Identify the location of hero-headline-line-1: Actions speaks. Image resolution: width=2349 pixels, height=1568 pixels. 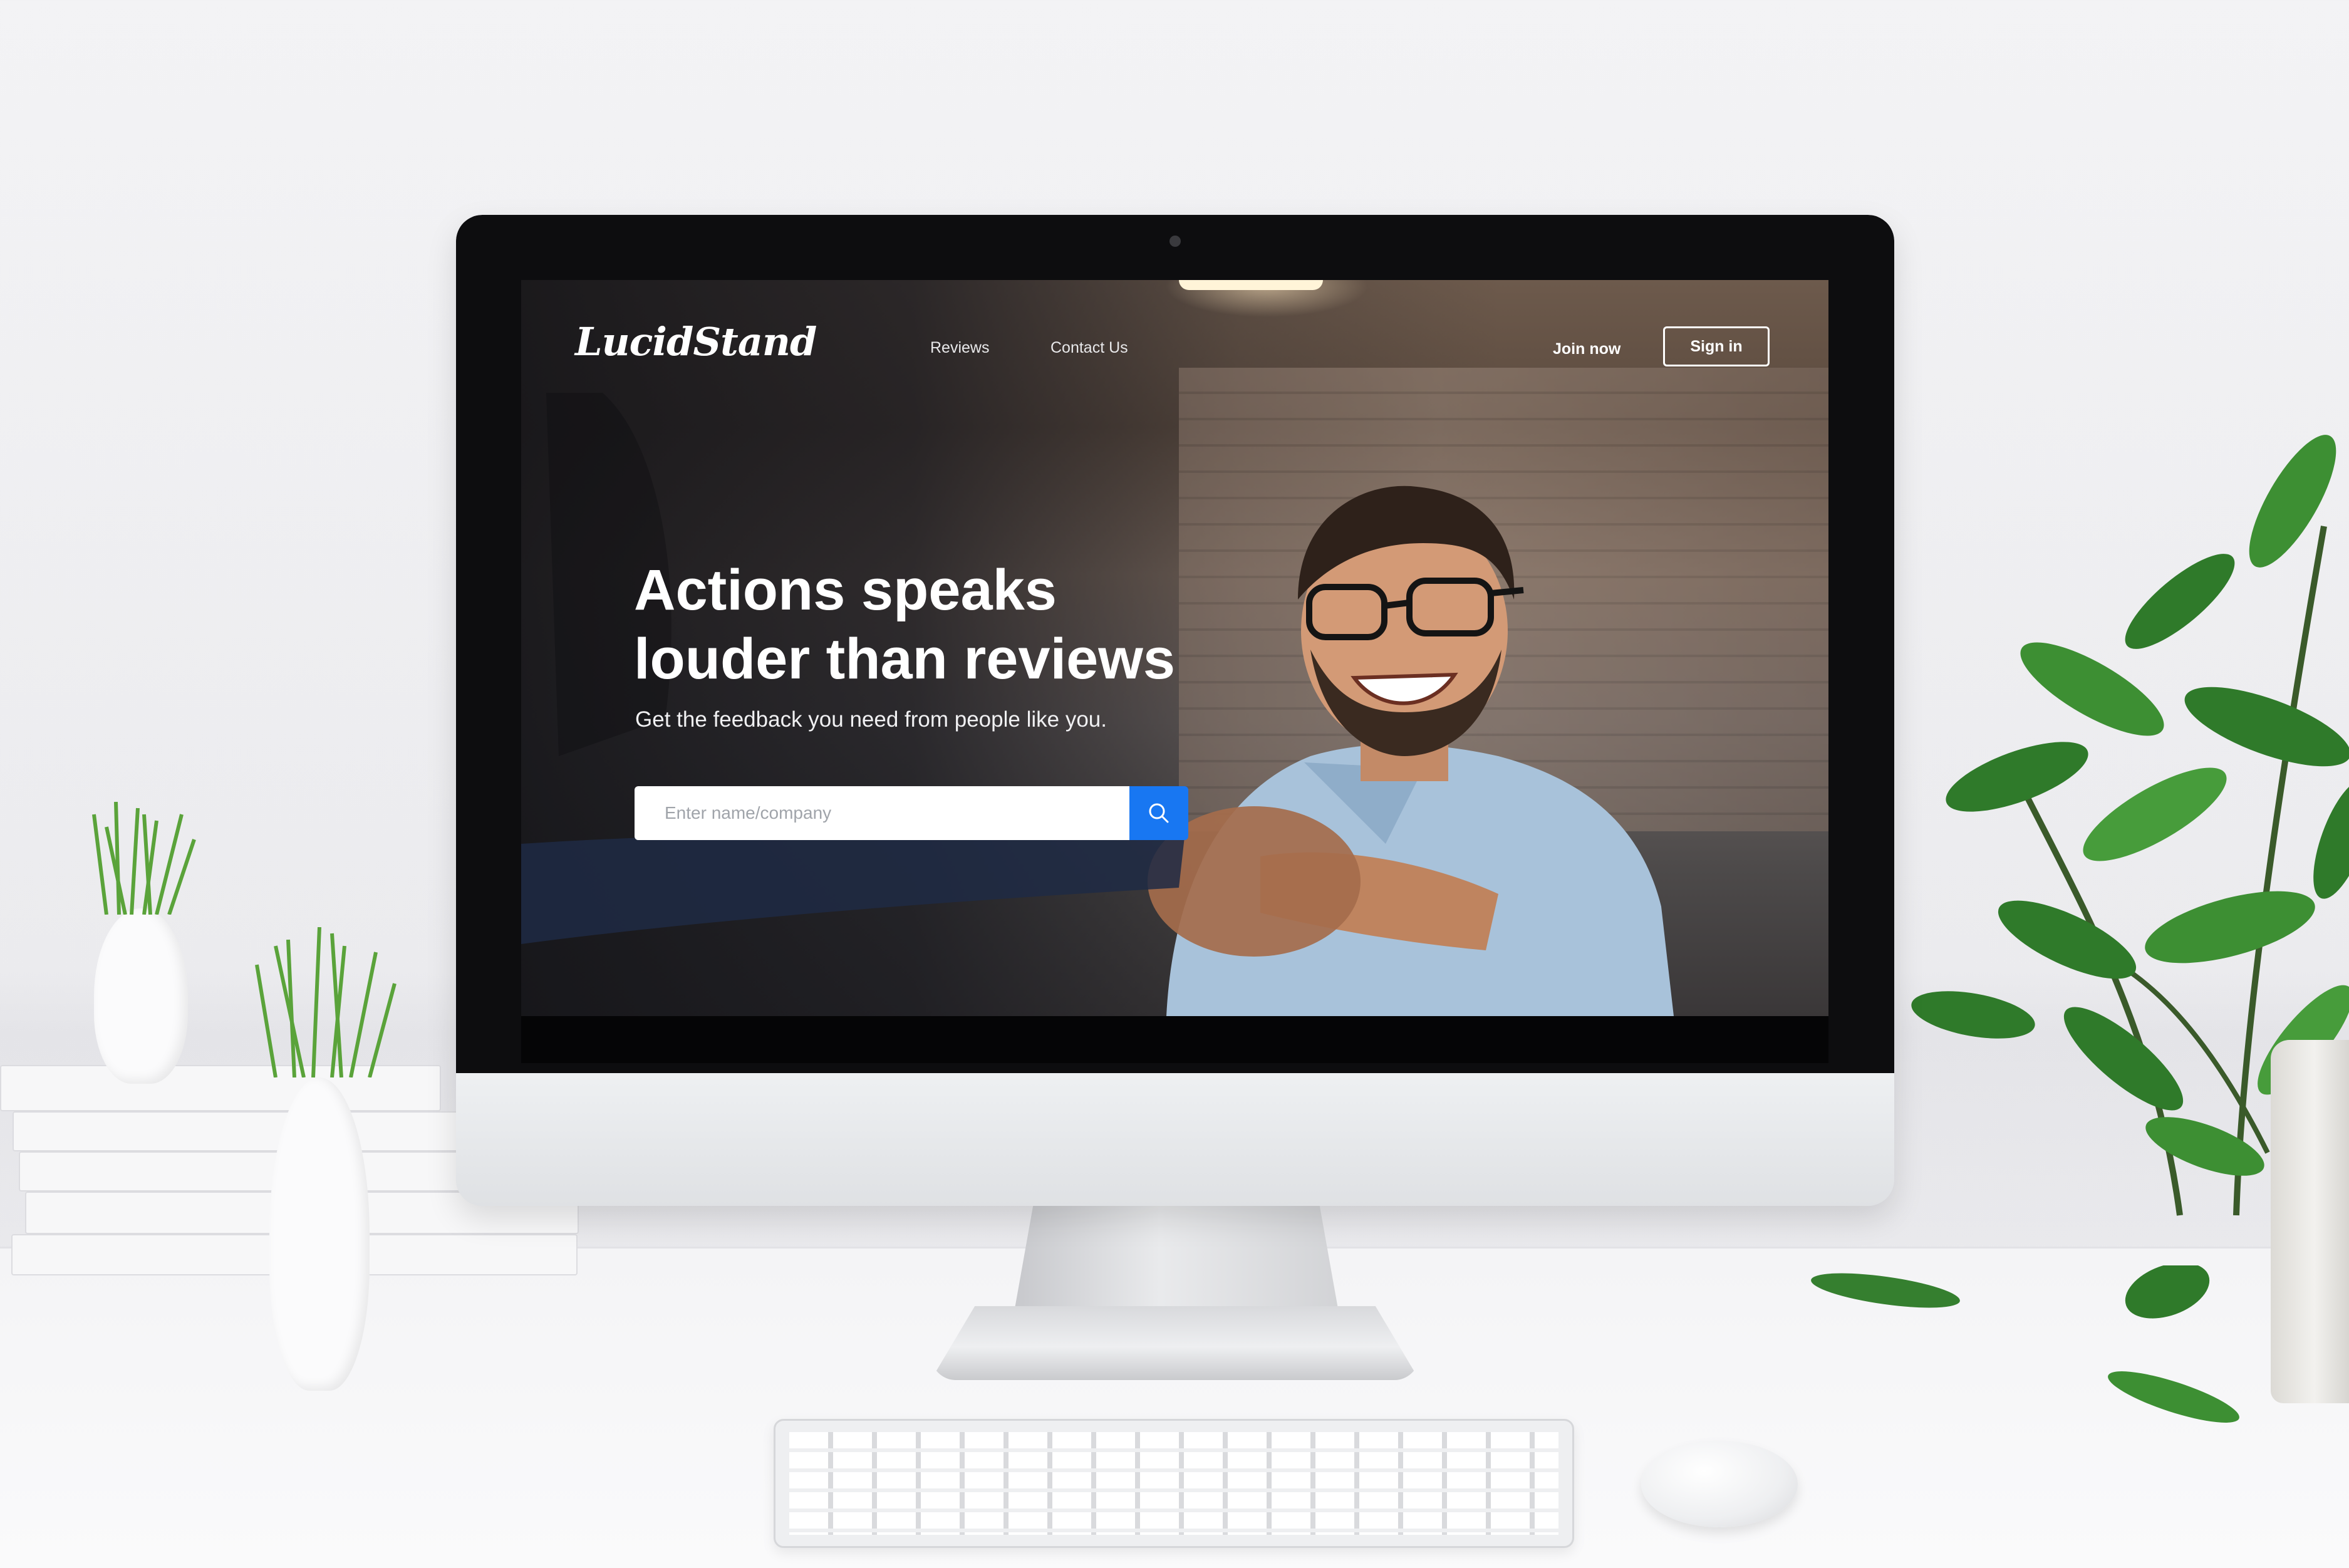
(845, 590).